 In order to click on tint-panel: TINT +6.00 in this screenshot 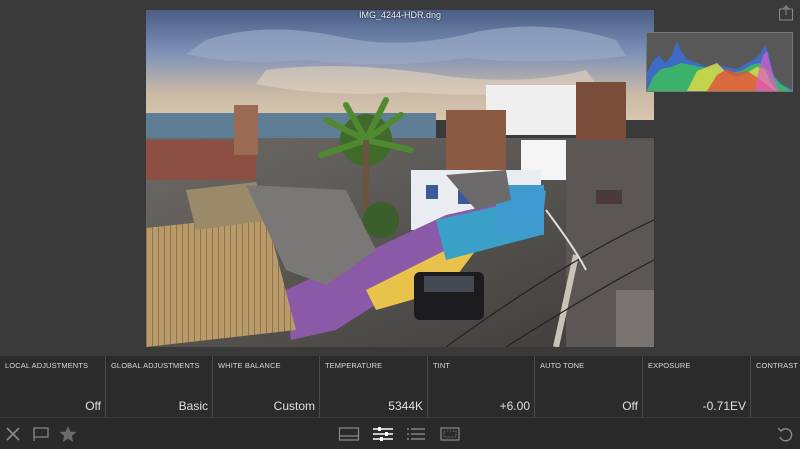, I will do `click(481, 386)`.